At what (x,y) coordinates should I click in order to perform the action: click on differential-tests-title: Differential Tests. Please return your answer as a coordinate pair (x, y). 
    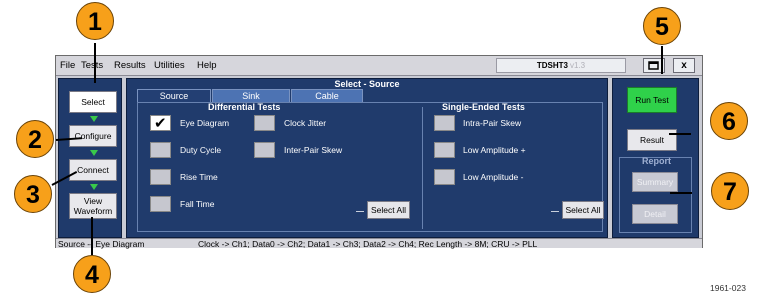
    Looking at the image, I should click on (244, 107).